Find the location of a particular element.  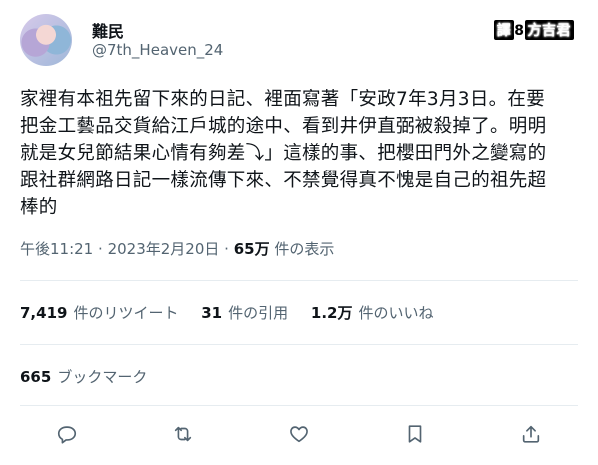

engagement-stats: 7,419 件のリツイート 31 件の引用 1.2万 件のいいね is located at coordinates (236, 312).